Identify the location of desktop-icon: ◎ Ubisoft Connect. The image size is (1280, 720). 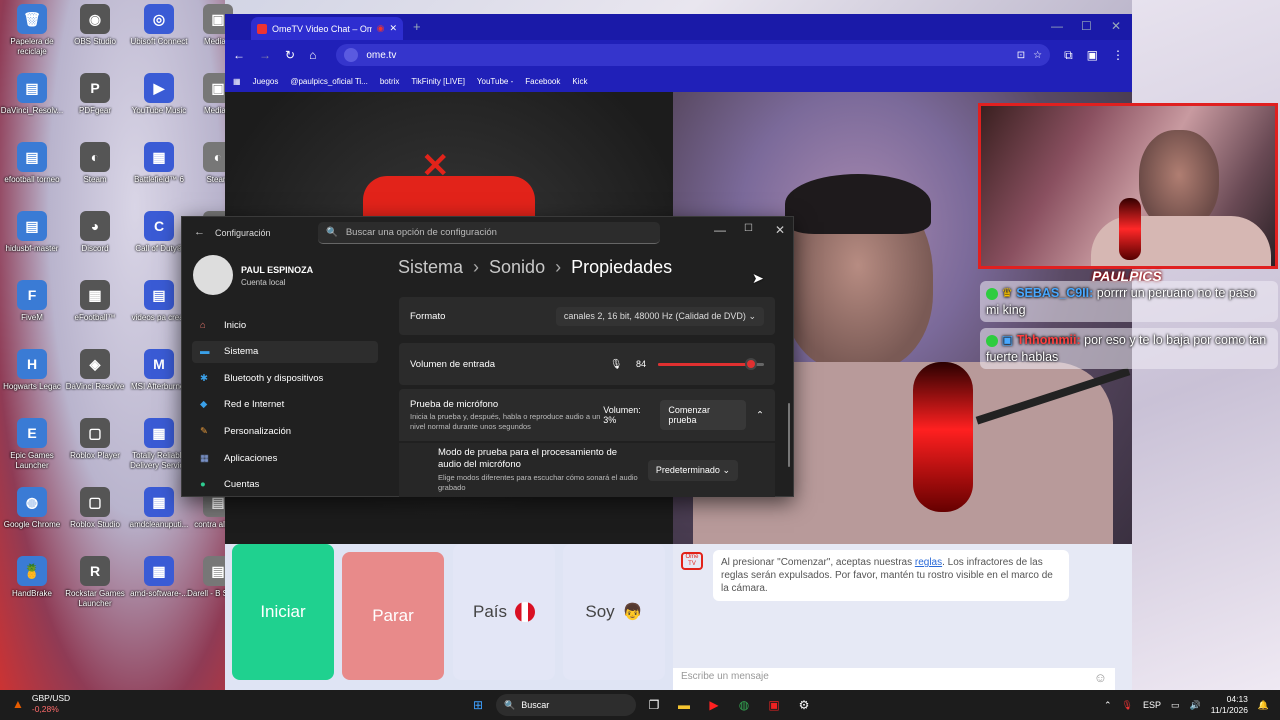
(159, 25).